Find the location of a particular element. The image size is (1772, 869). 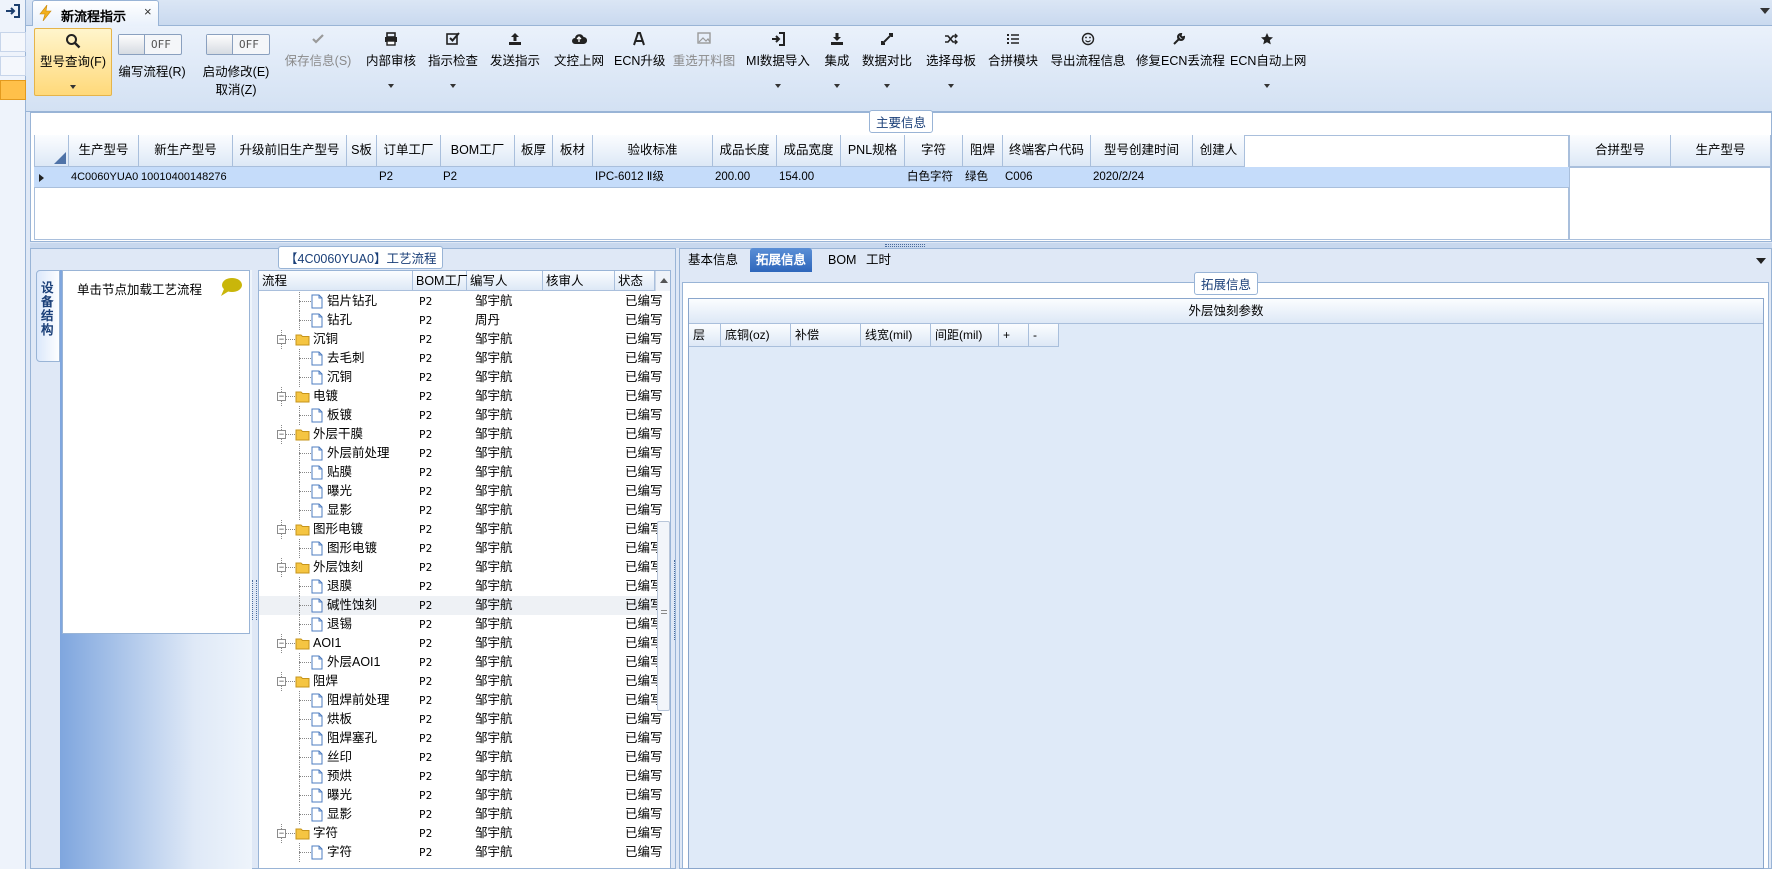

integrate-button: 集成 is located at coordinates (837, 61).